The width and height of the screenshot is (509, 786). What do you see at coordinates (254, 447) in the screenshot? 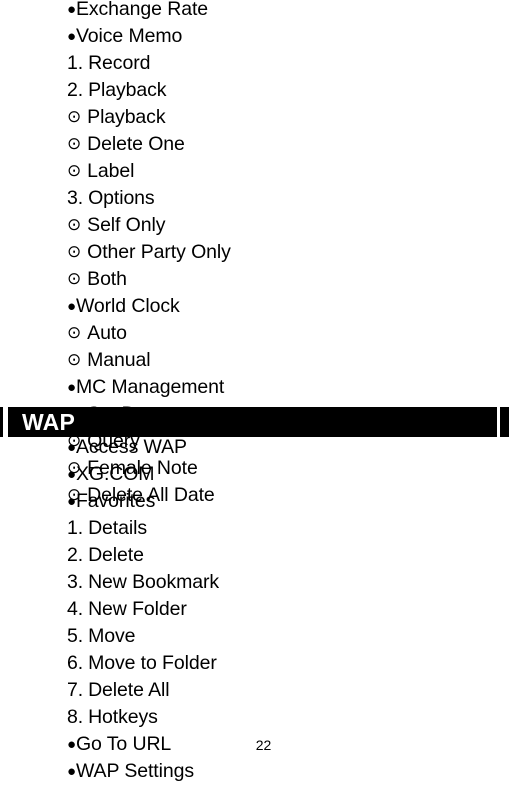
I see `menu-item: ●Access WAP` at bounding box center [254, 447].